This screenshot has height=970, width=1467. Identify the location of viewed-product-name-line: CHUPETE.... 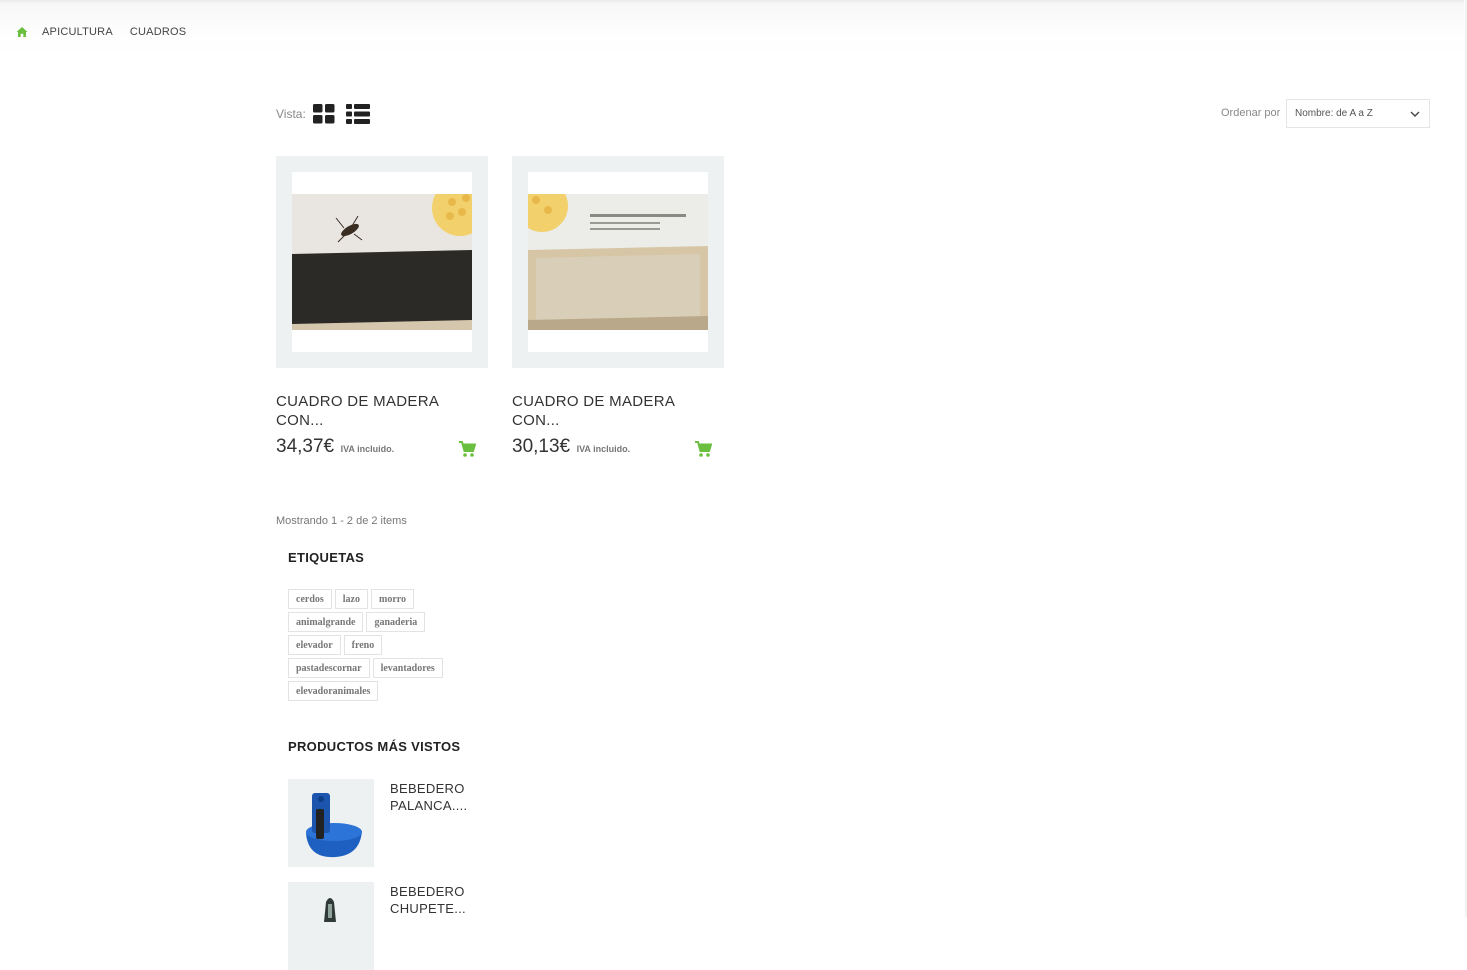
(428, 908).